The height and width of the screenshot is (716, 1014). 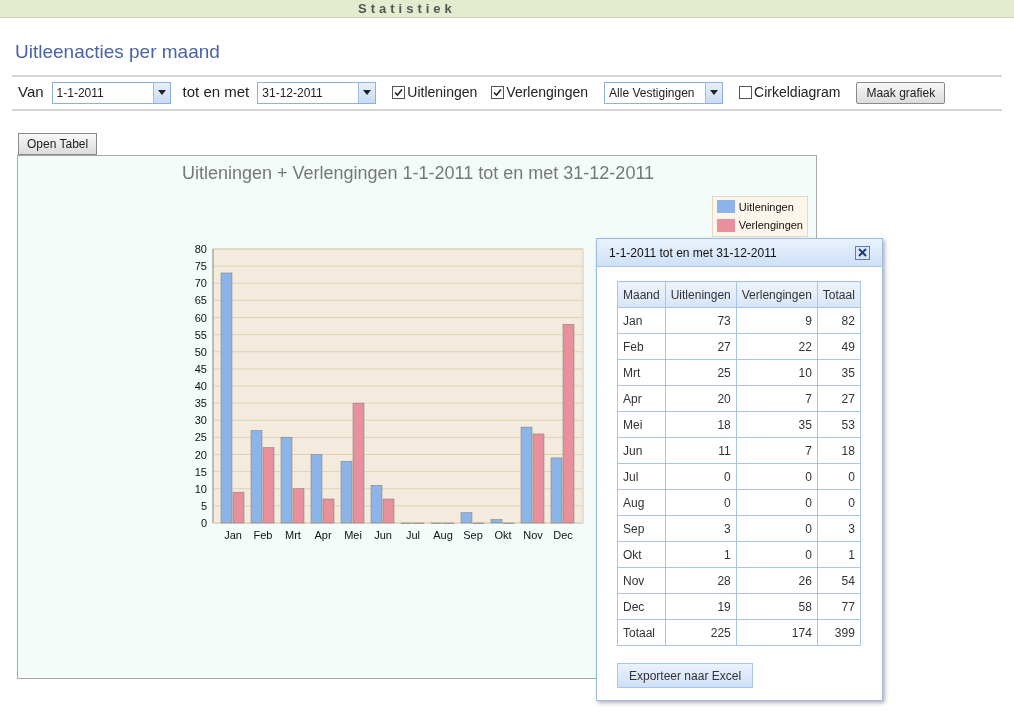 What do you see at coordinates (203, 505) in the screenshot?
I see `axis-tick-label: 5` at bounding box center [203, 505].